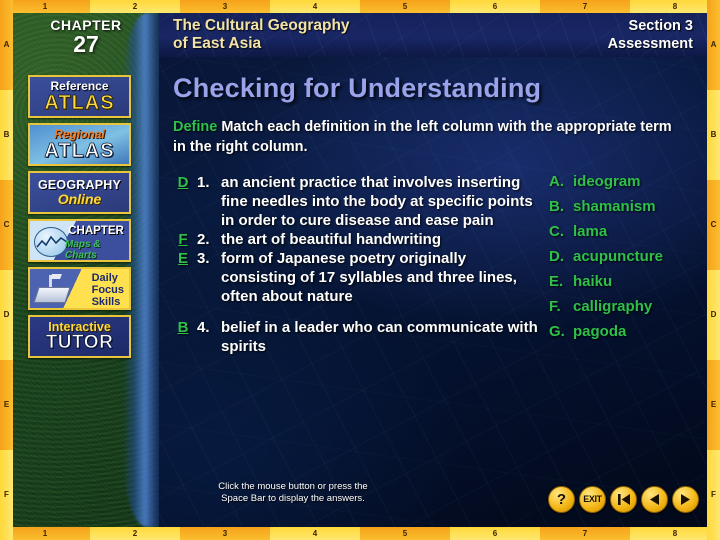  Describe the element at coordinates (203, 327) in the screenshot. I see `definition-number: 4.` at that location.